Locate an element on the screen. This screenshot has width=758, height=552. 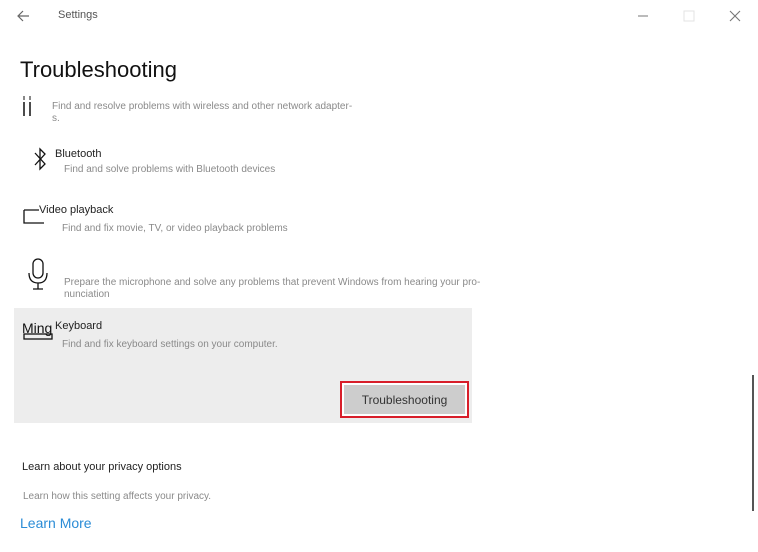
run-troubleshooter-button: Troubleshooting is located at coordinates (404, 399).